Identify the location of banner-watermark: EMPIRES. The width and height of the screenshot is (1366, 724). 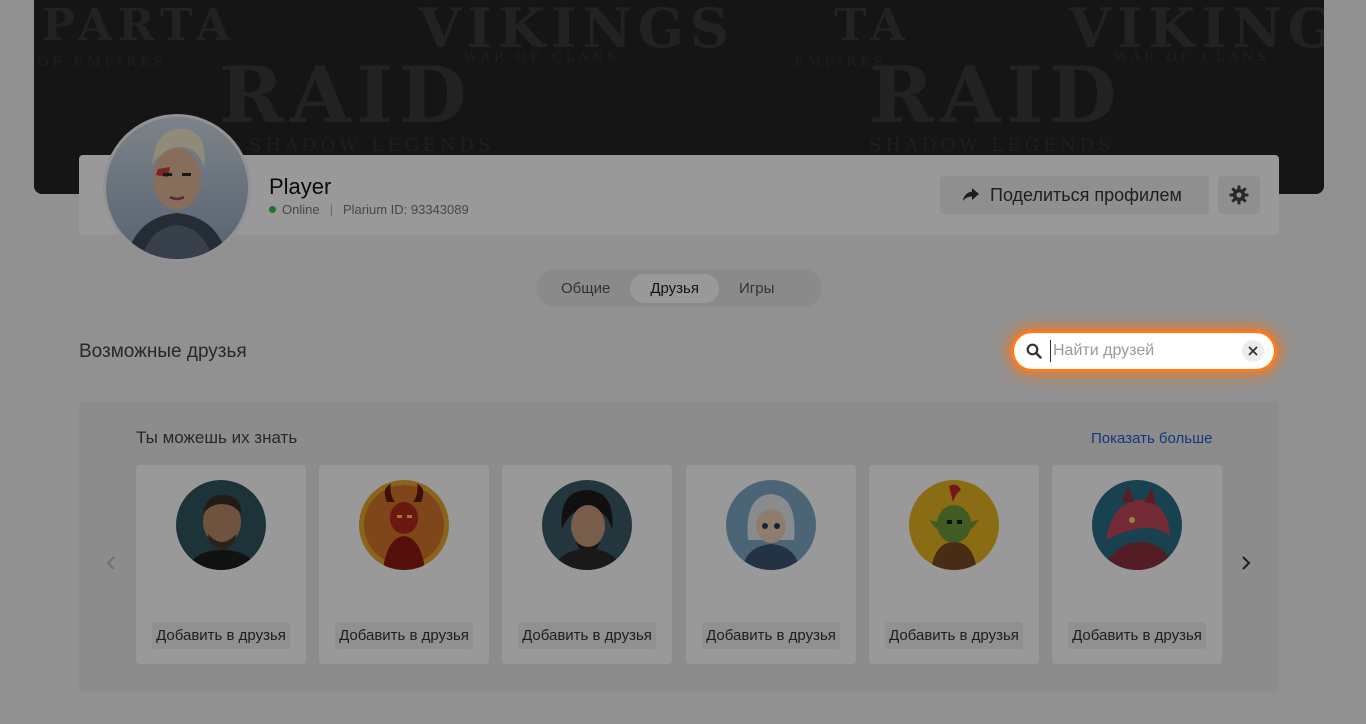
(840, 62).